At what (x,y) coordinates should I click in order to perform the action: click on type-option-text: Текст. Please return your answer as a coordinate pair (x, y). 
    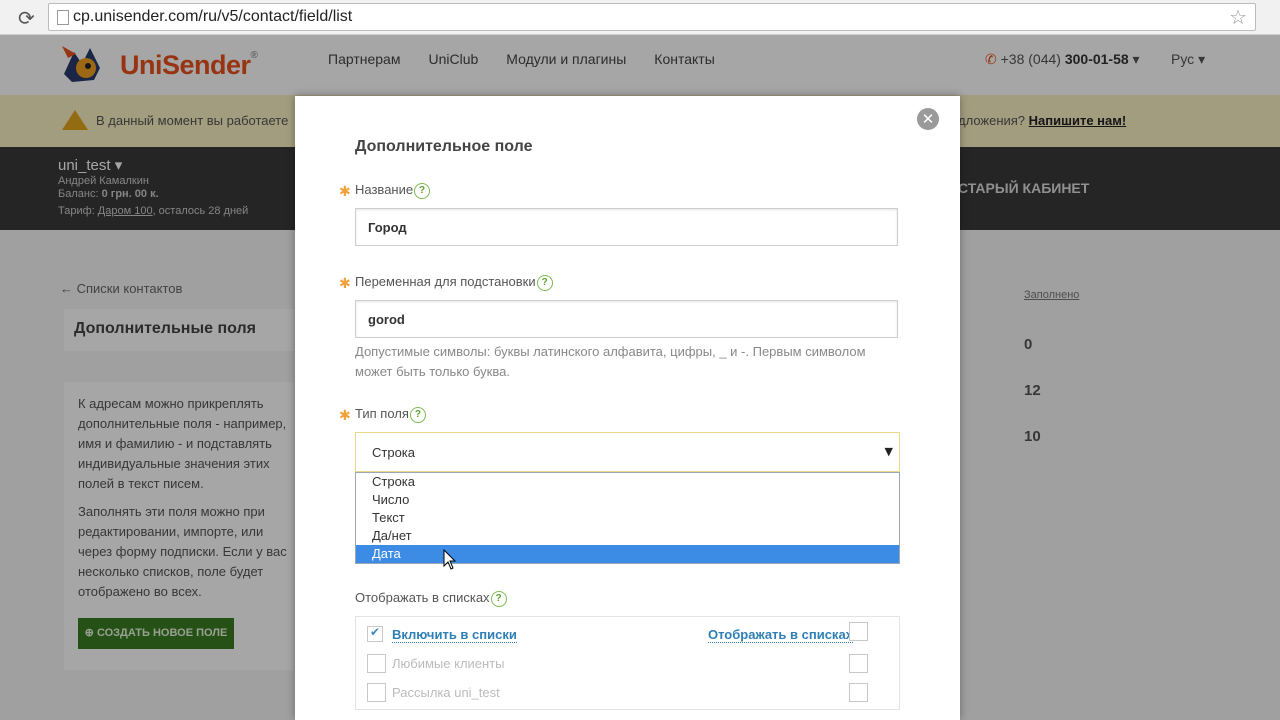
    Looking at the image, I should click on (627, 518).